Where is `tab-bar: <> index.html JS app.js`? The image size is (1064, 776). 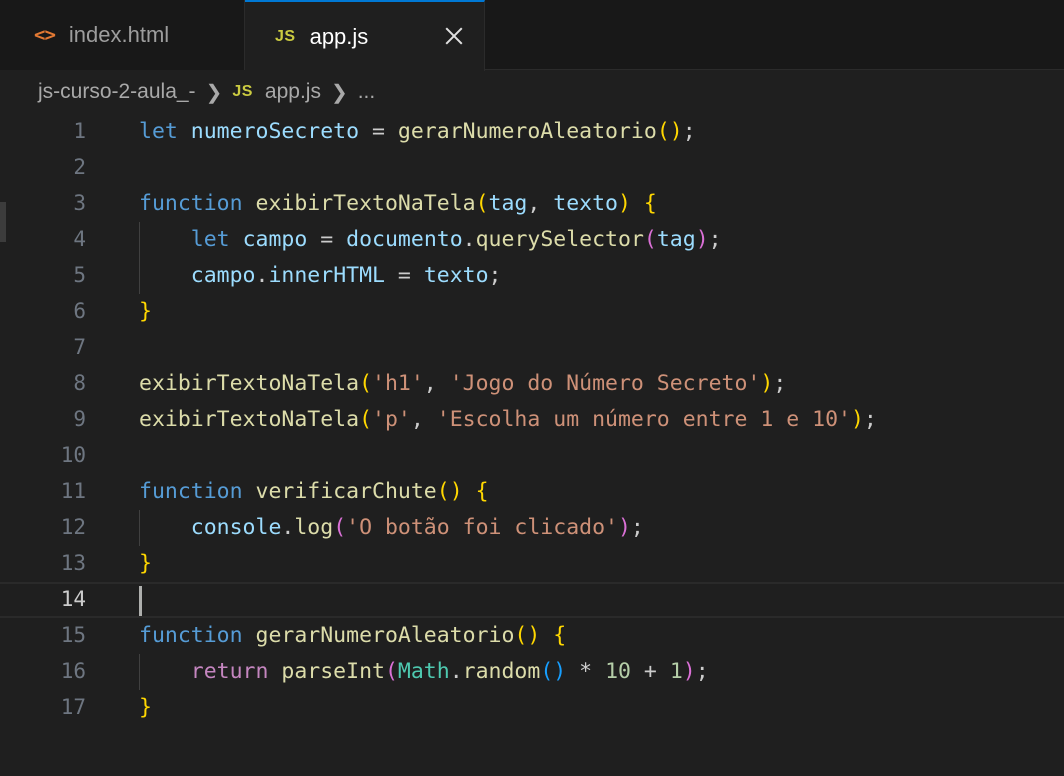 tab-bar: <> index.html JS app.js is located at coordinates (532, 35).